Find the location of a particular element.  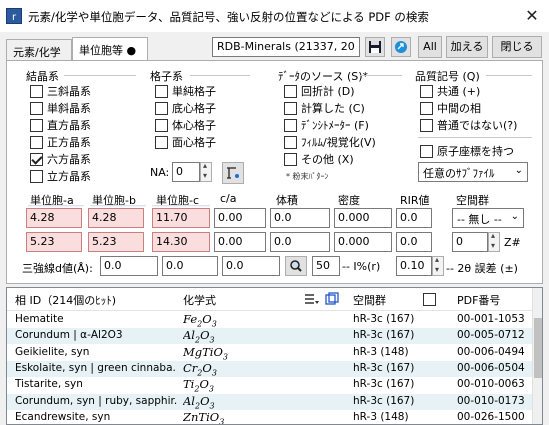

source-other-checkbox: その他 (X) is located at coordinates (319, 159).